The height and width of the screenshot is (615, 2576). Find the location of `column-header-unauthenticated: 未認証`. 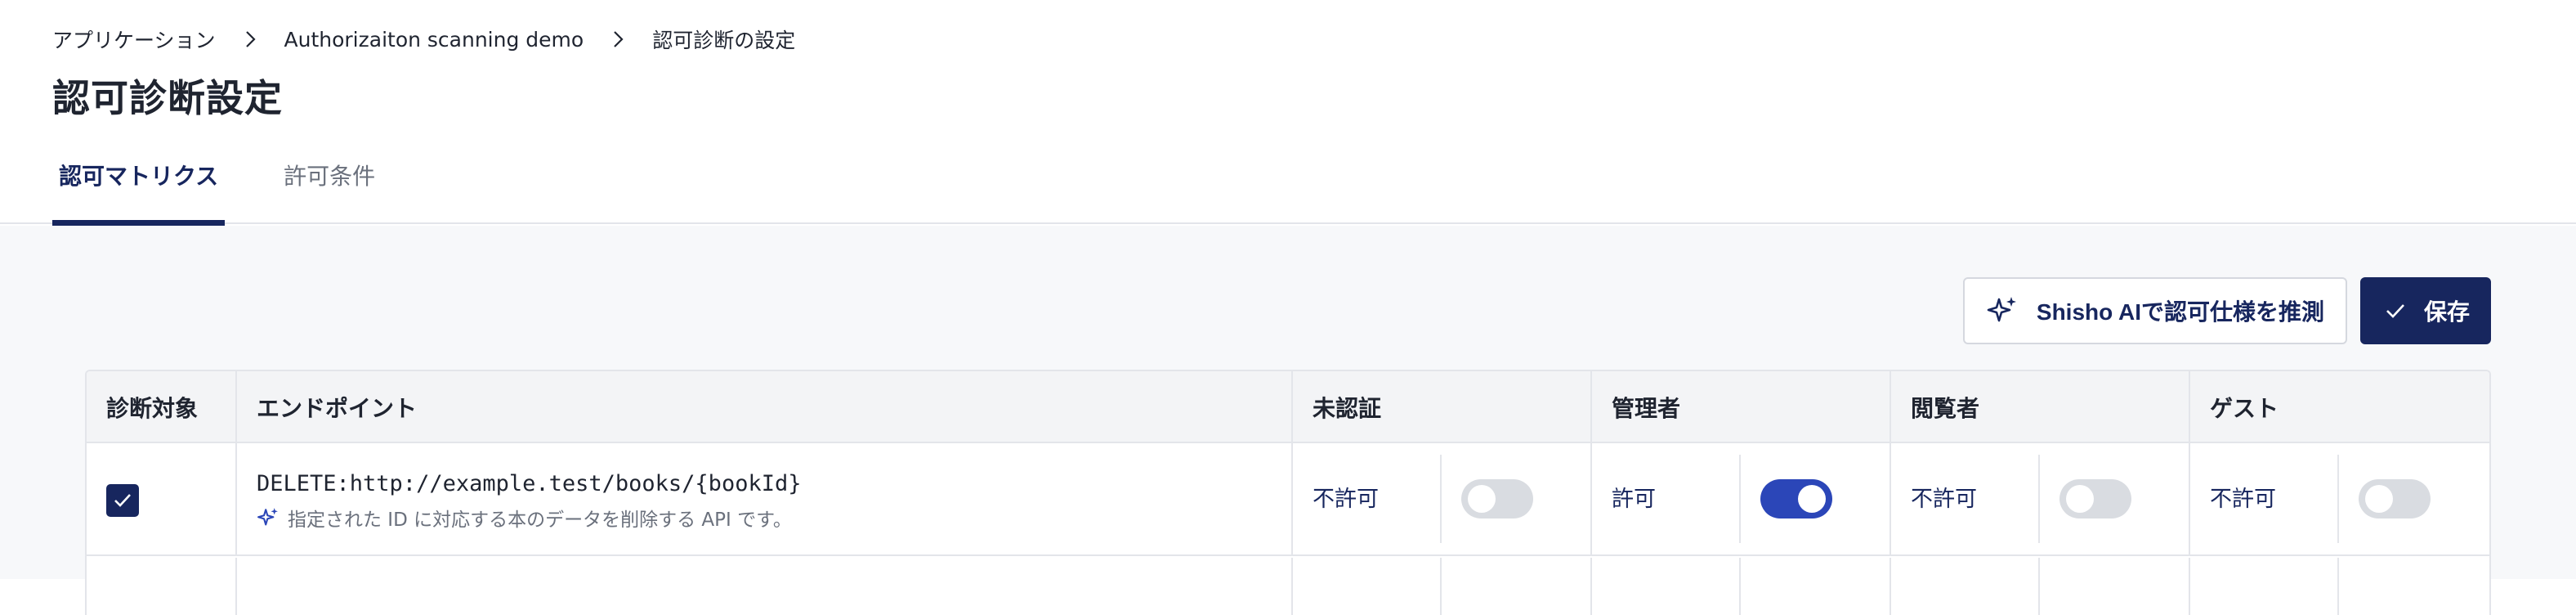

column-header-unauthenticated: 未認証 is located at coordinates (1442, 407).